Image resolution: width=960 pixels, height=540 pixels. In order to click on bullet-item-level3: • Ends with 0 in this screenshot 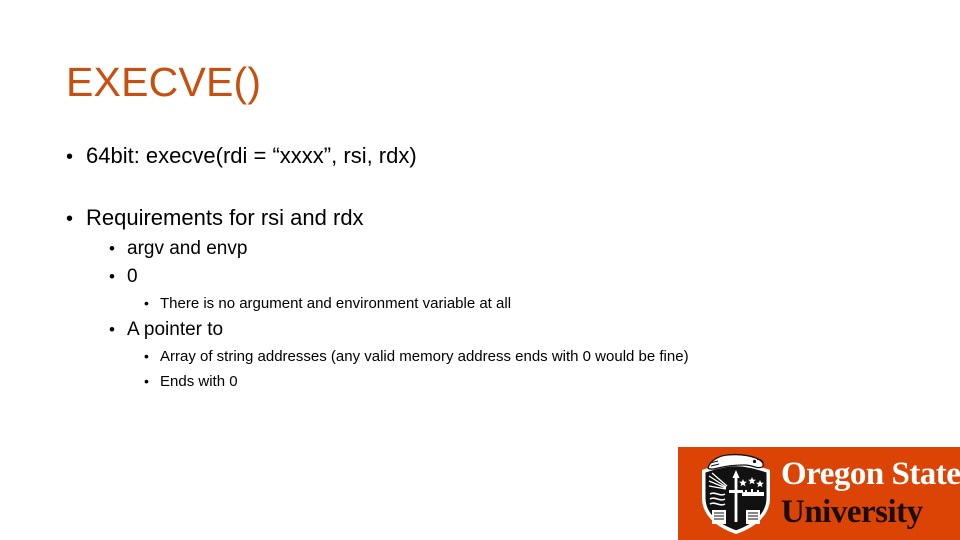, I will do `click(530, 381)`.